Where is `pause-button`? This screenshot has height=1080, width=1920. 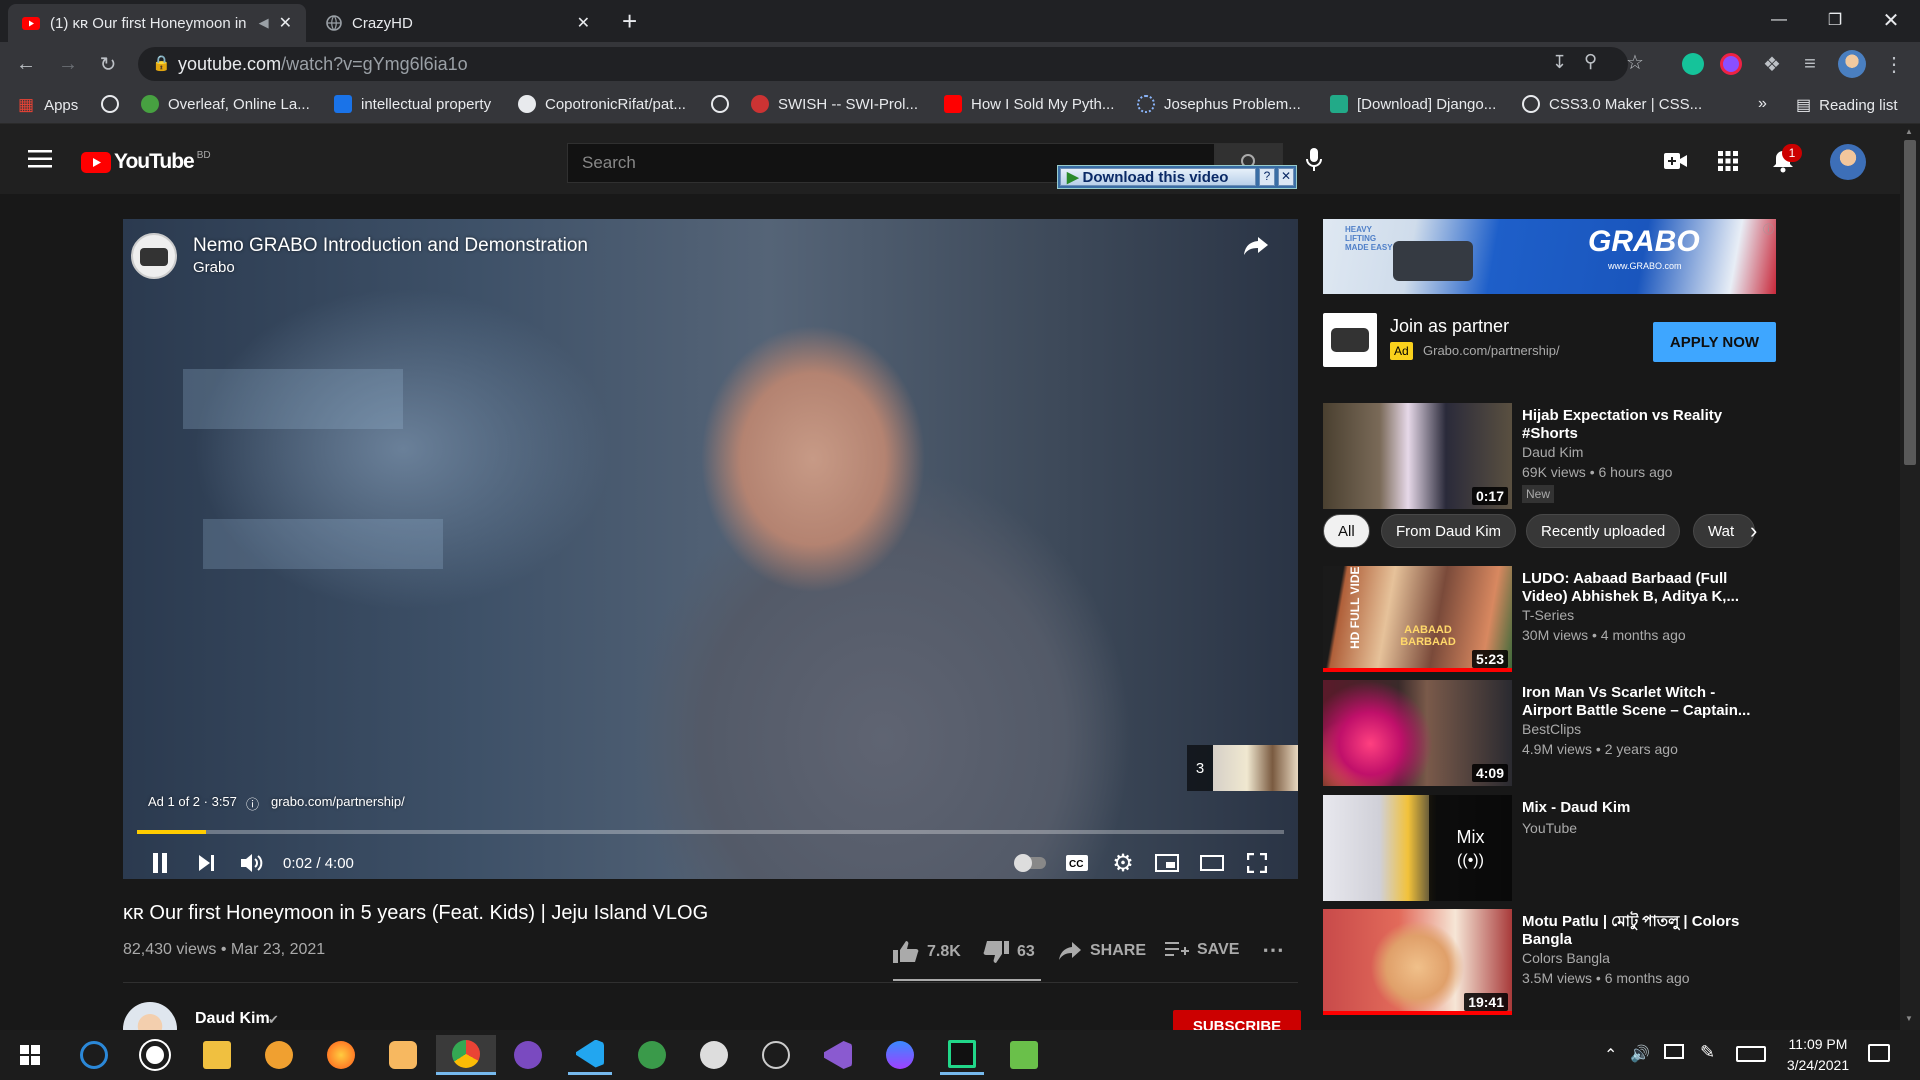 pause-button is located at coordinates (160, 862).